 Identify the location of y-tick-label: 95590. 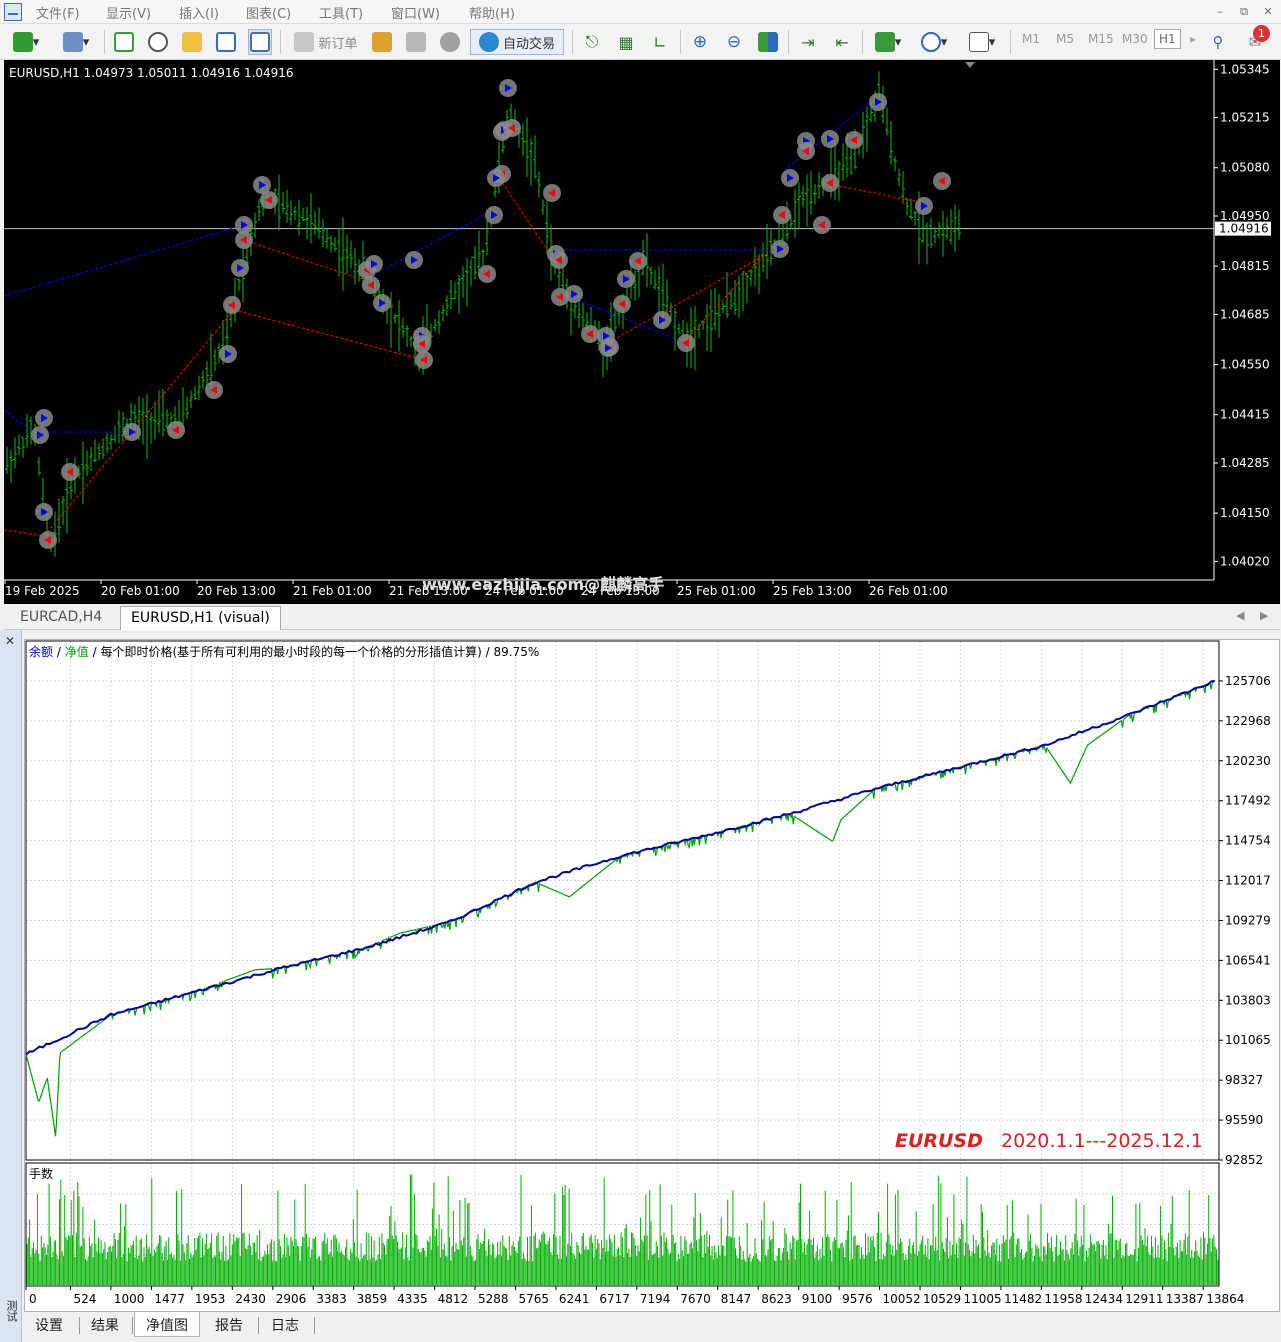
(1244, 1120).